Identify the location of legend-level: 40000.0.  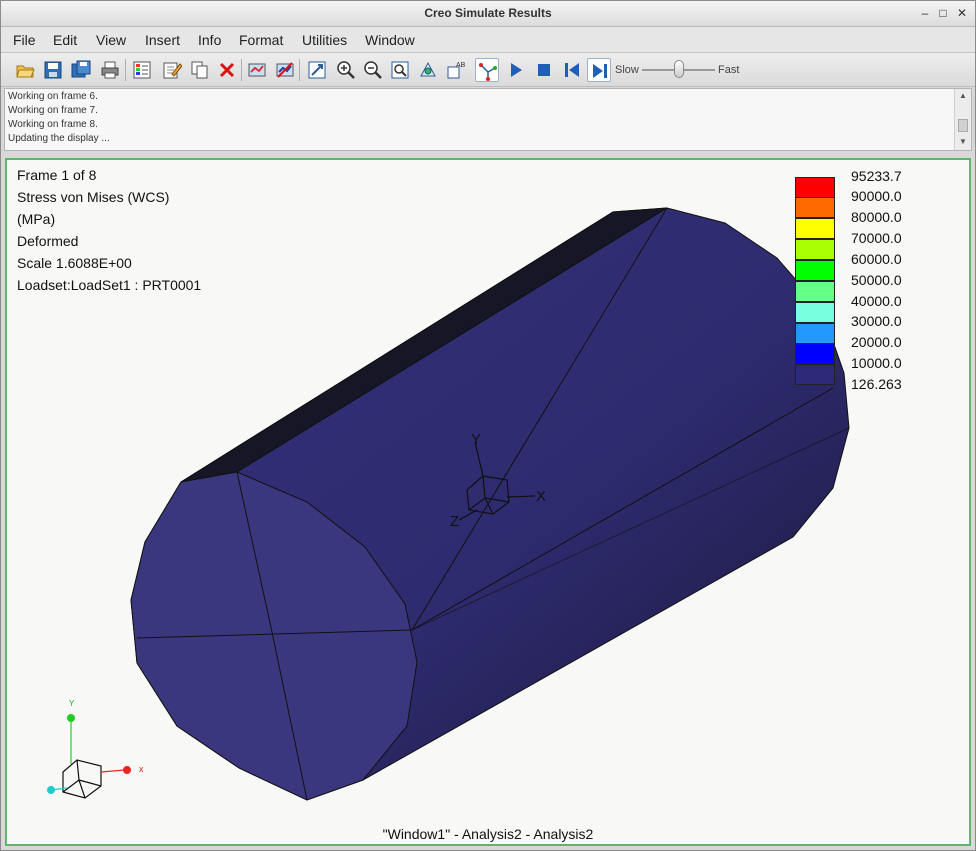
(876, 301).